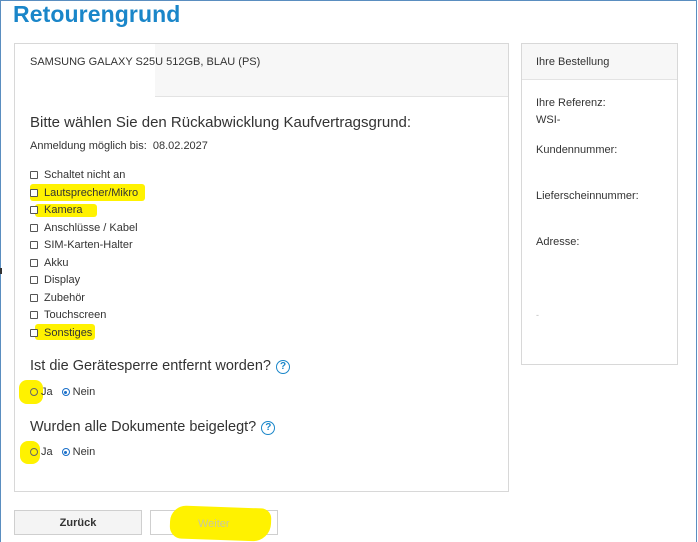 This screenshot has height=542, width=698. What do you see at coordinates (558, 242) in the screenshot?
I see `address-label: Adresse:` at bounding box center [558, 242].